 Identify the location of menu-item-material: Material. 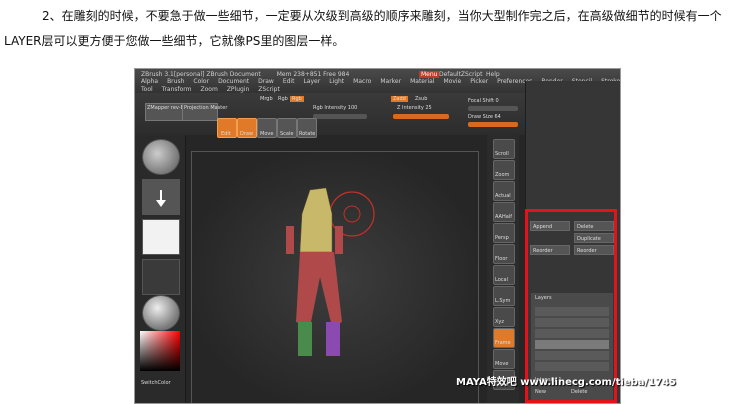
(422, 81).